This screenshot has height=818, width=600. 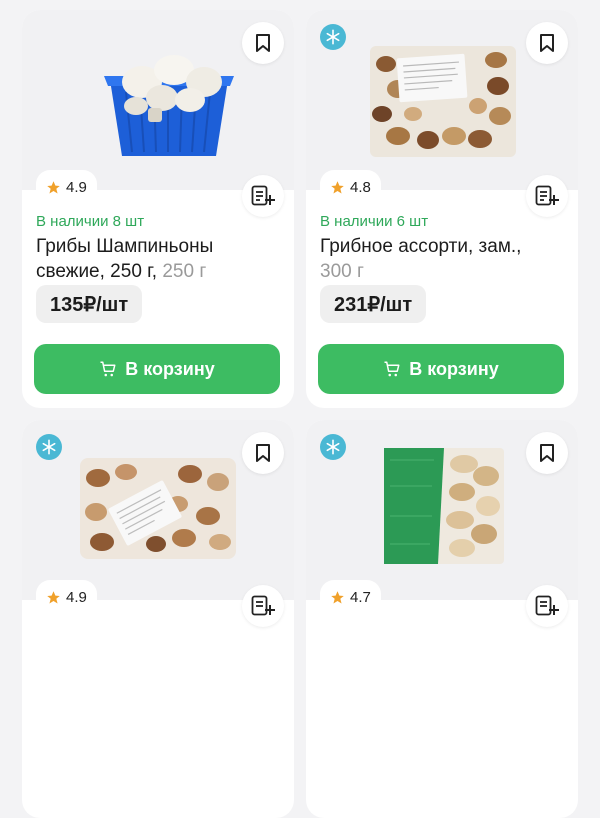 What do you see at coordinates (444, 259) in the screenshot?
I see `product-title: Грибное ассорти, зам., 300 г` at bounding box center [444, 259].